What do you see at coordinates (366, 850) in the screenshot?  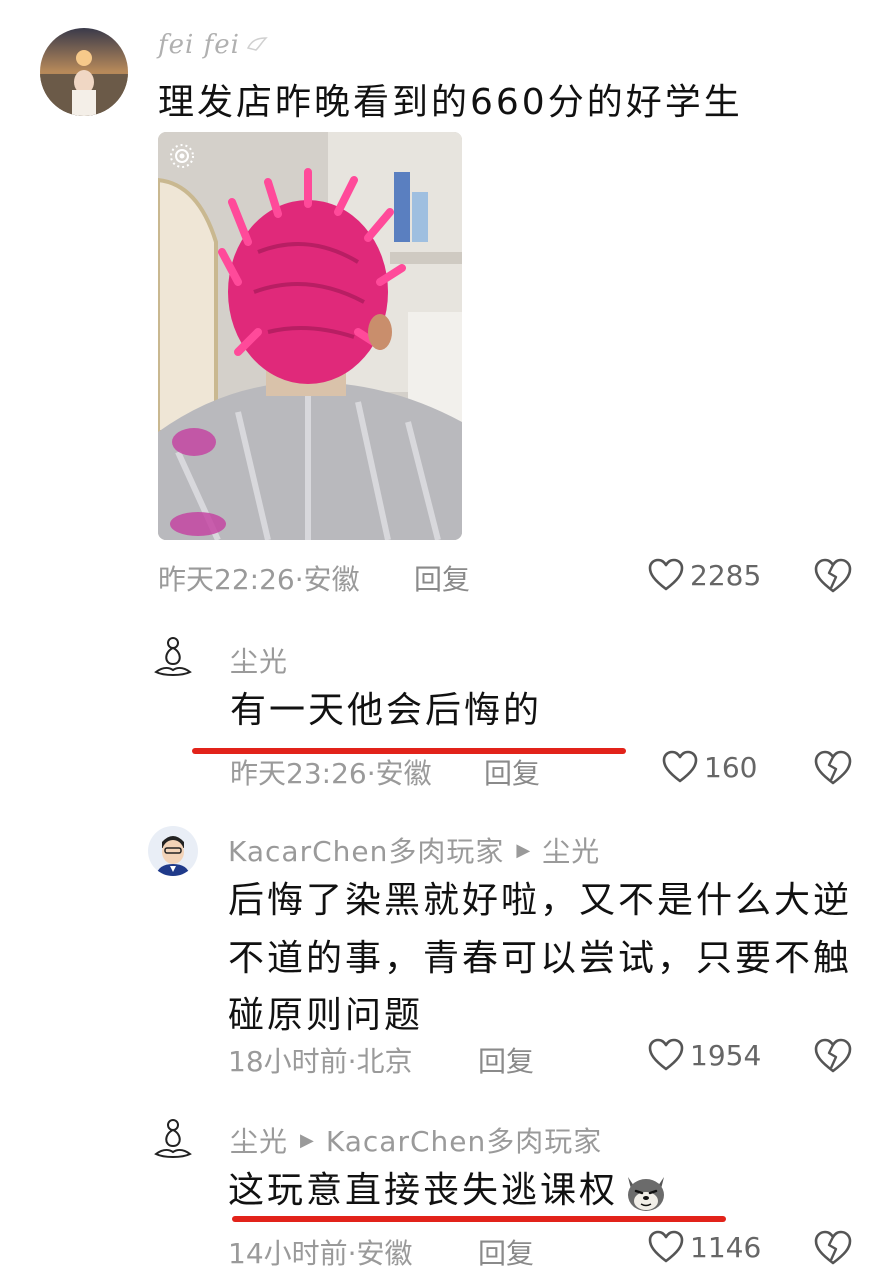 I see `comment-2-username: KacarChen多肉玩家` at bounding box center [366, 850].